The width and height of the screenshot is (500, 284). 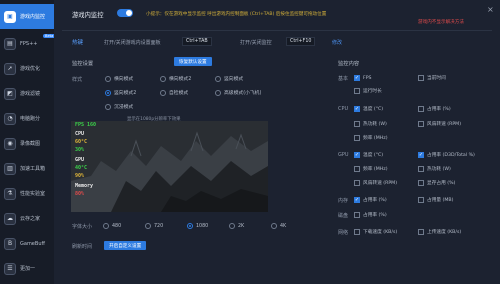 I want to click on size-label: 字体大小, so click(x=82, y=227).